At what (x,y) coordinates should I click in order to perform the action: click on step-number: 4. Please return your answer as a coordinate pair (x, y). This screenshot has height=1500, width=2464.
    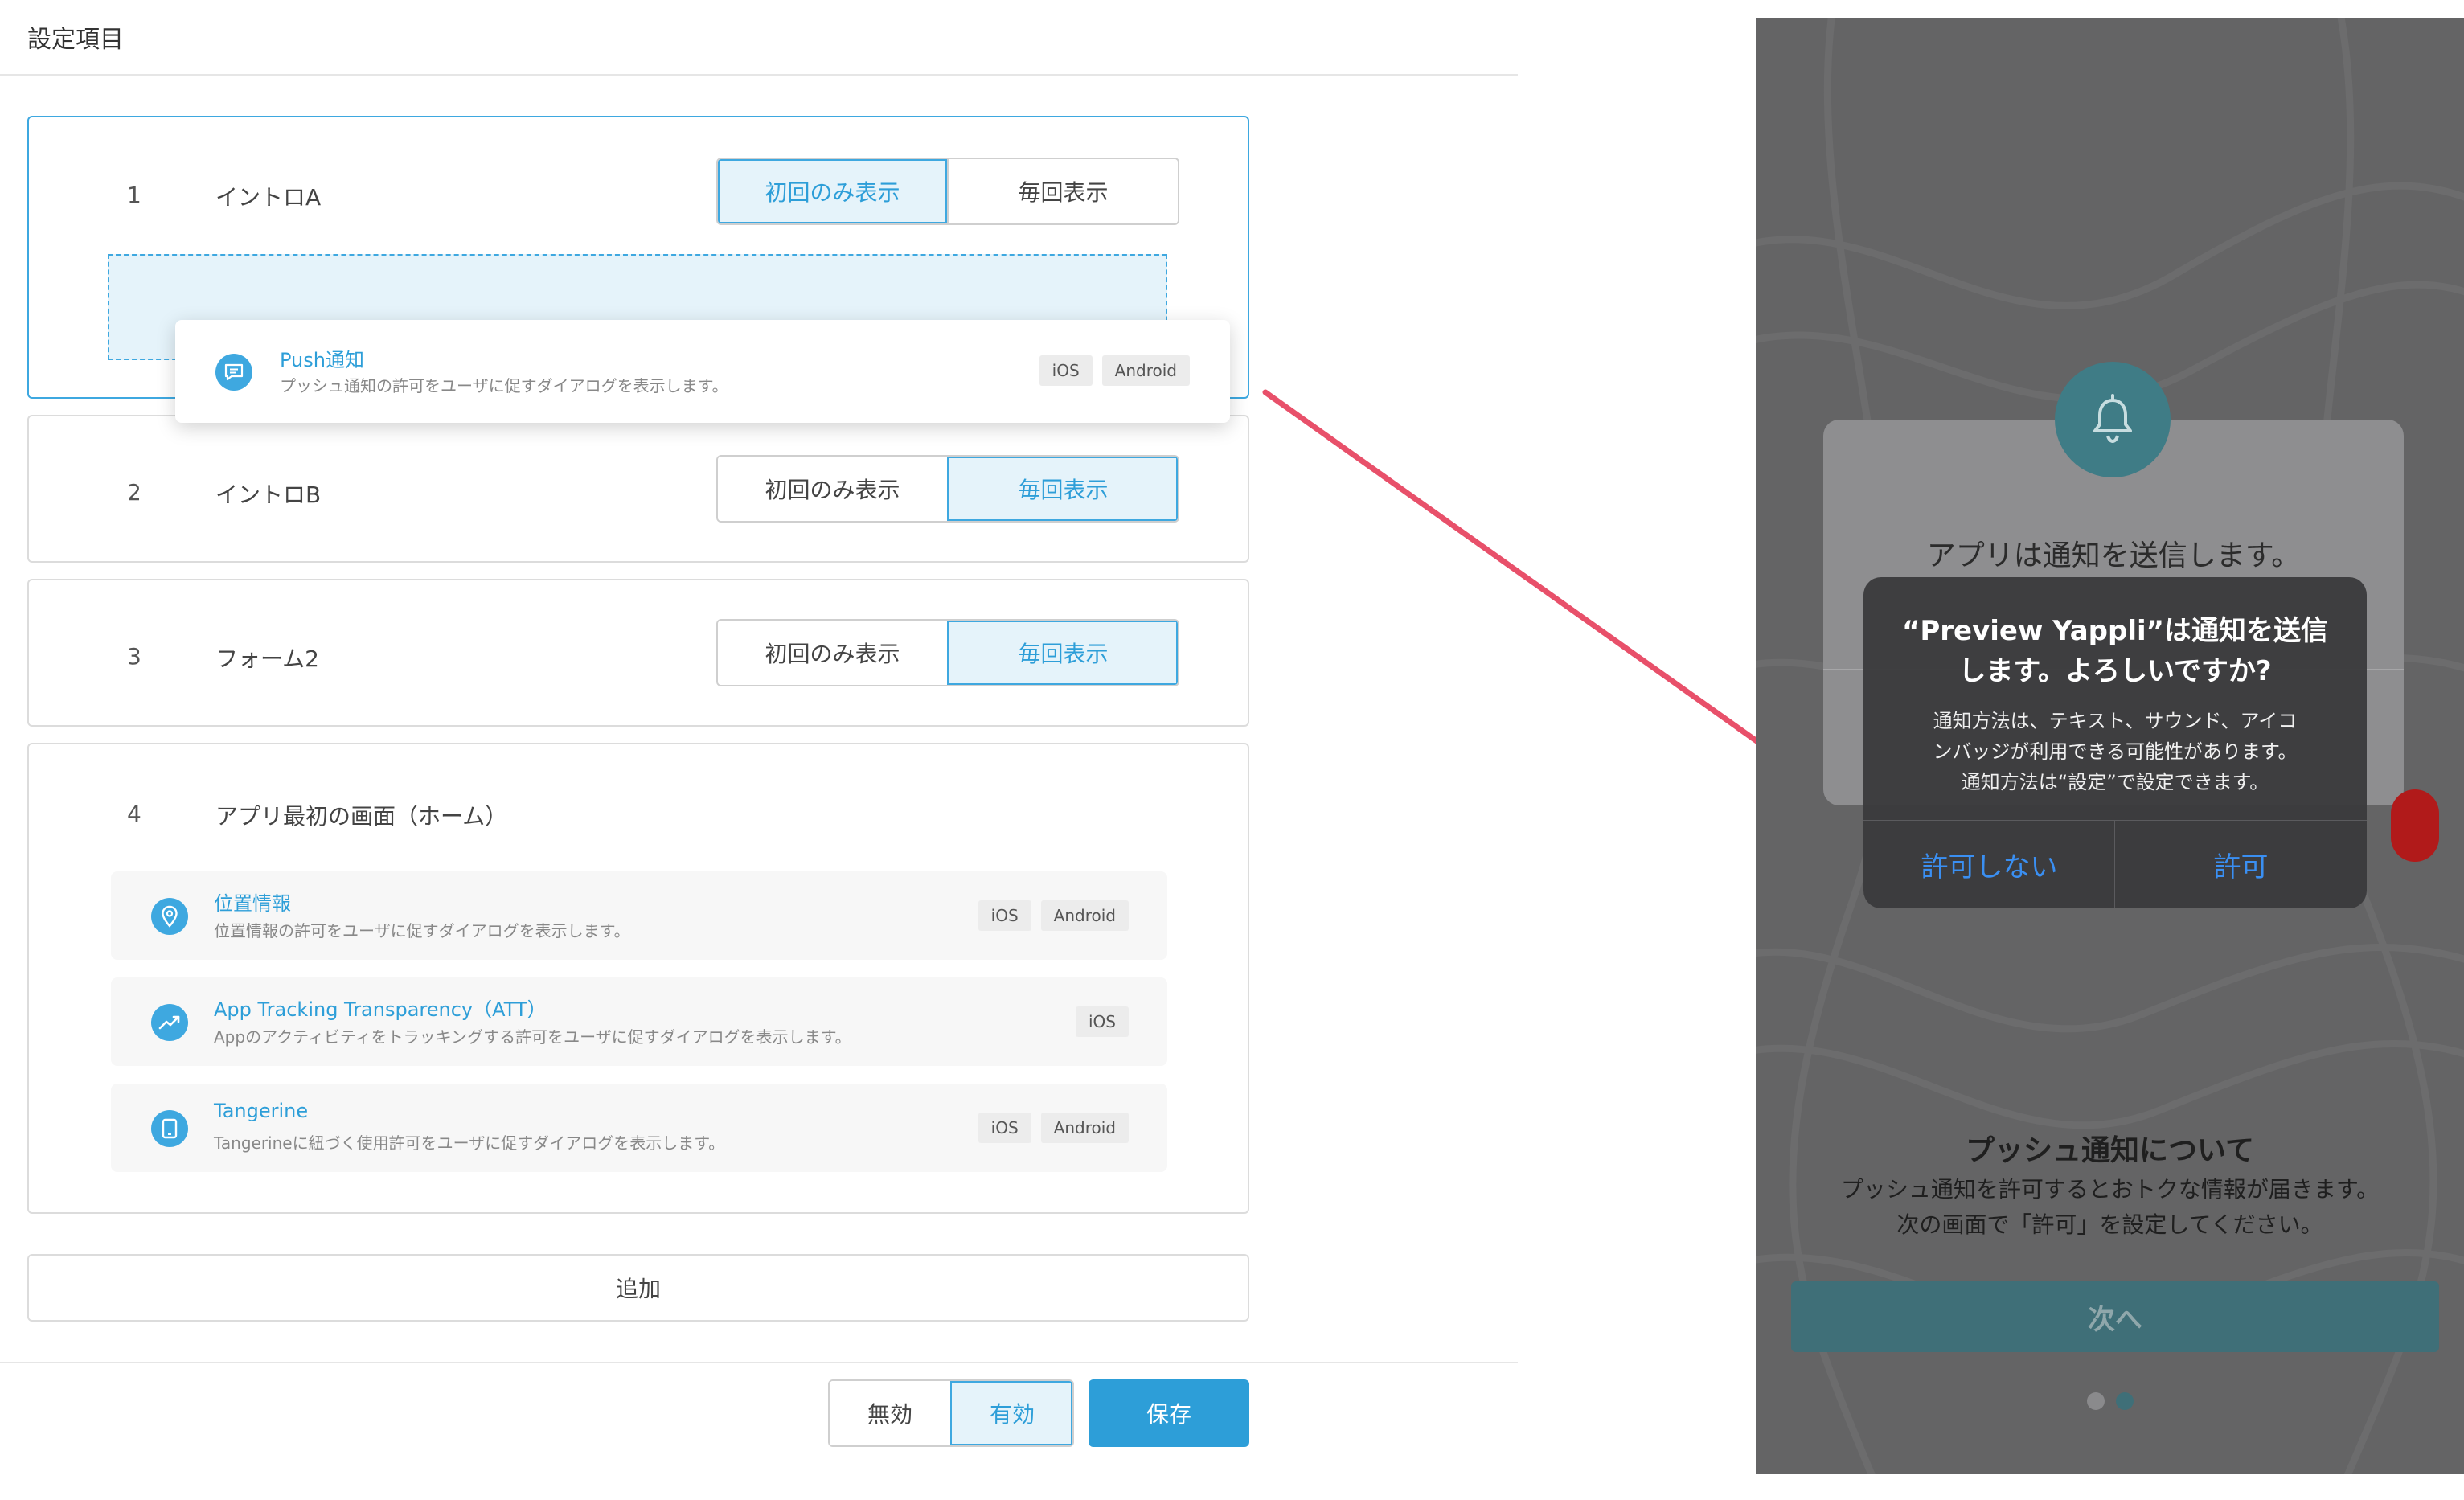
    Looking at the image, I should click on (134, 814).